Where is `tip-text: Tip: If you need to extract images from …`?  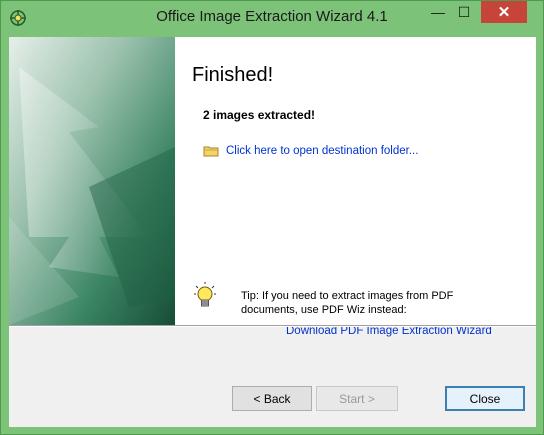
tip-text: Tip: If you need to extract images from … is located at coordinates (347, 303).